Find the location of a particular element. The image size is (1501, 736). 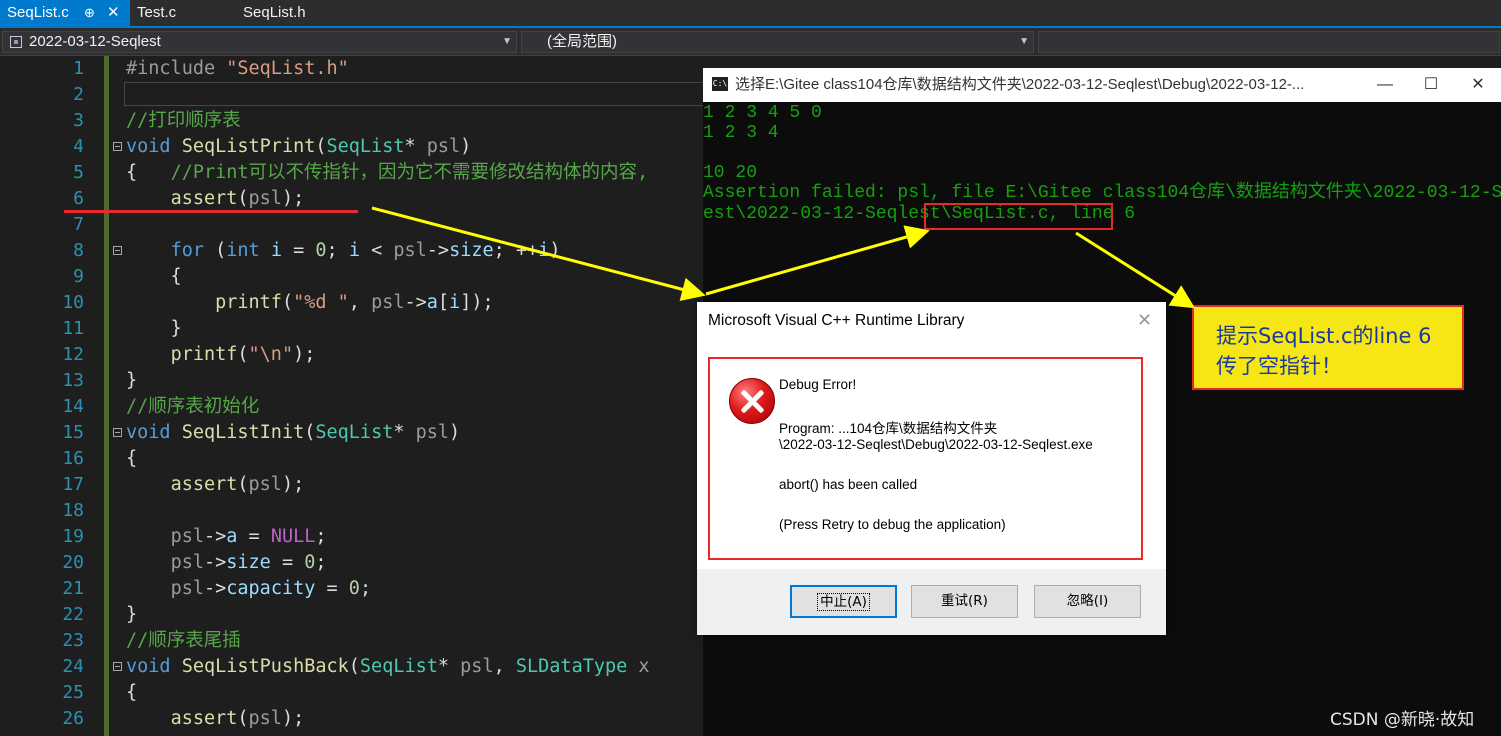

tab-seqlist-h: SeqList.h is located at coordinates (291, 13).